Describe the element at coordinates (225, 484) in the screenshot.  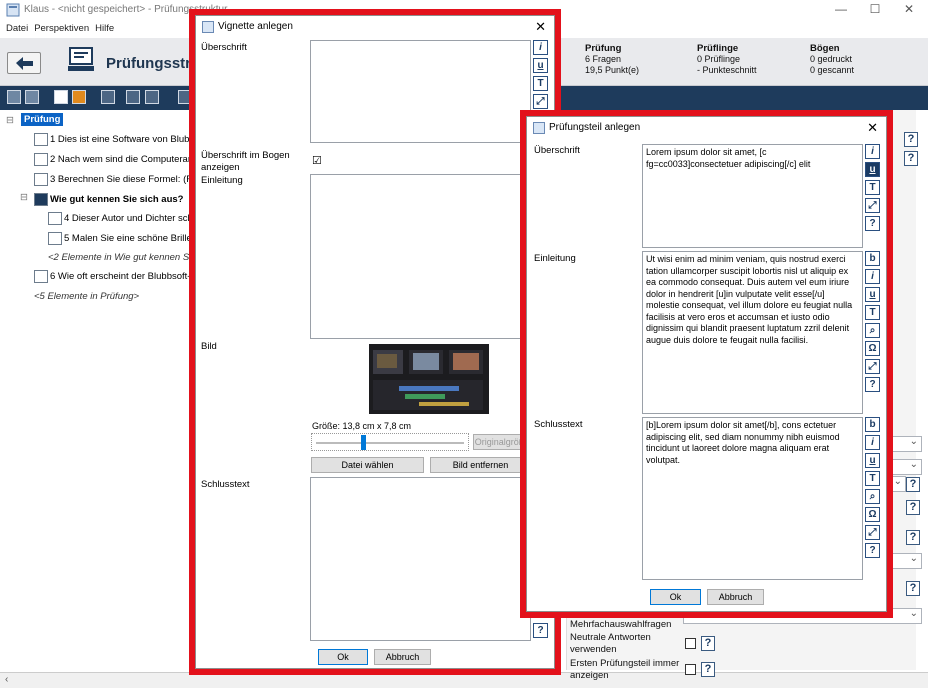
I see `schlusstext-label: Schlusstext` at that location.